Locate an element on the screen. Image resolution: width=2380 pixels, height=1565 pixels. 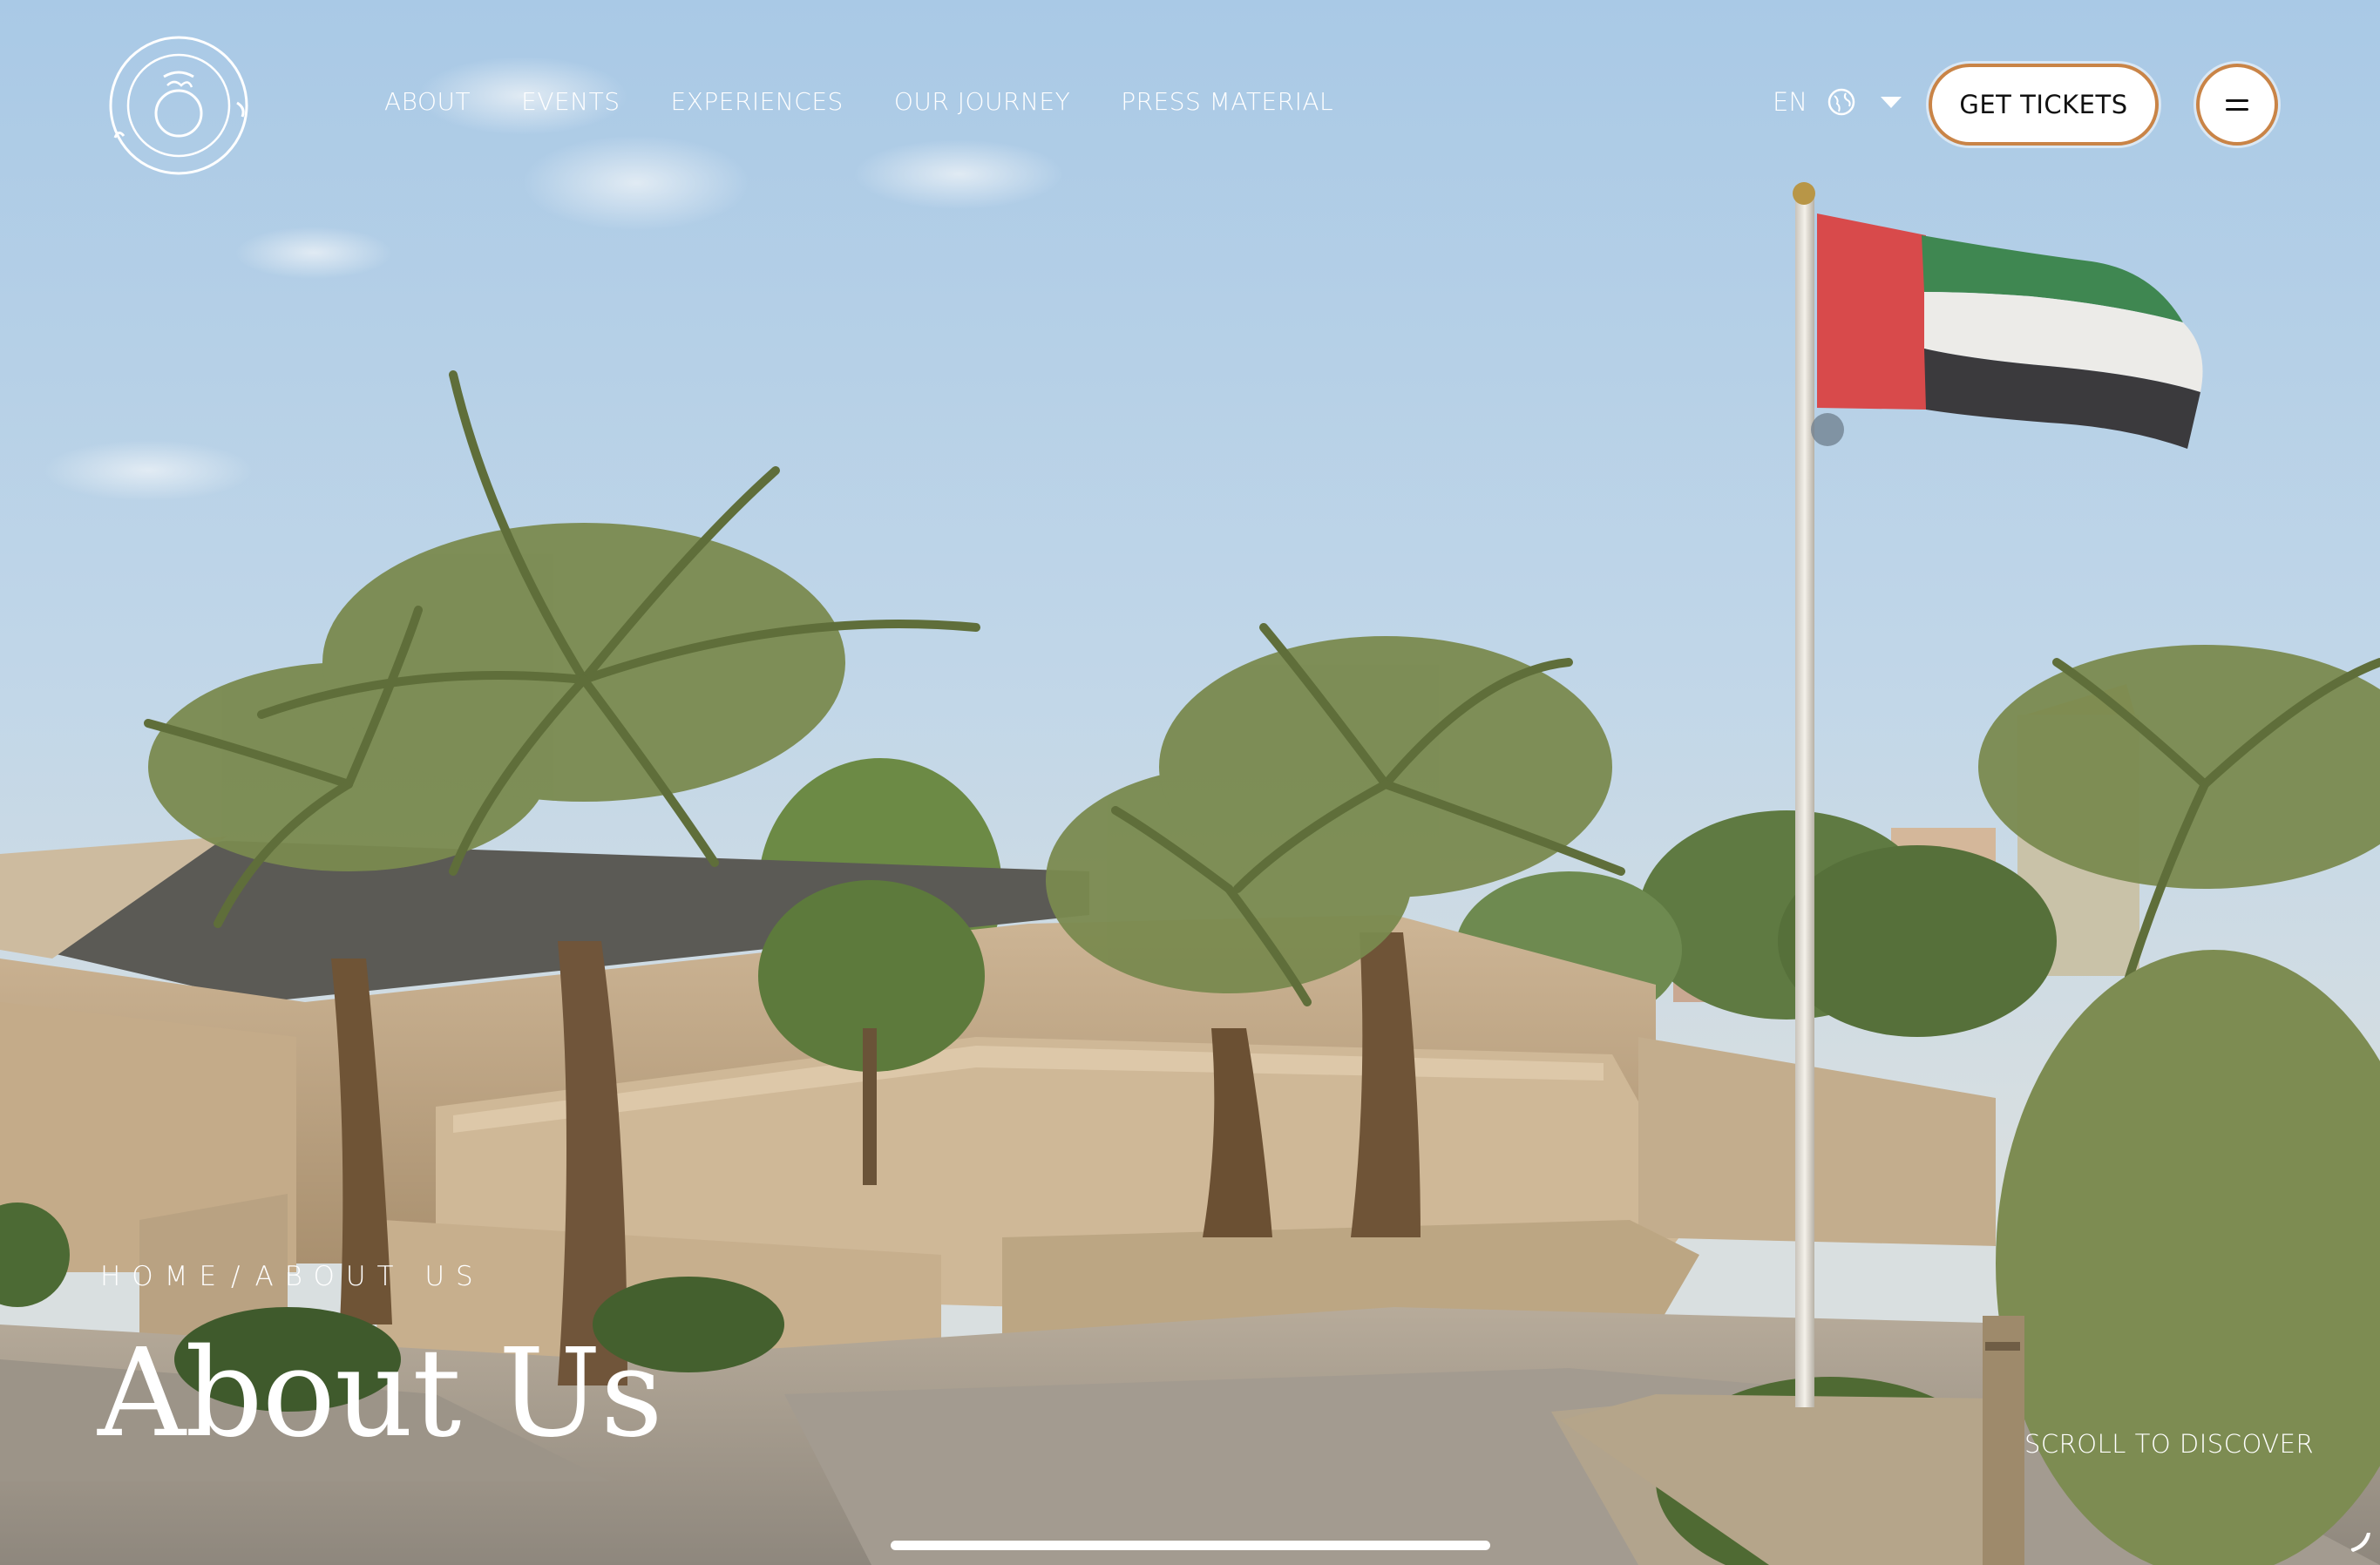
globe-icon is located at coordinates (1841, 102).